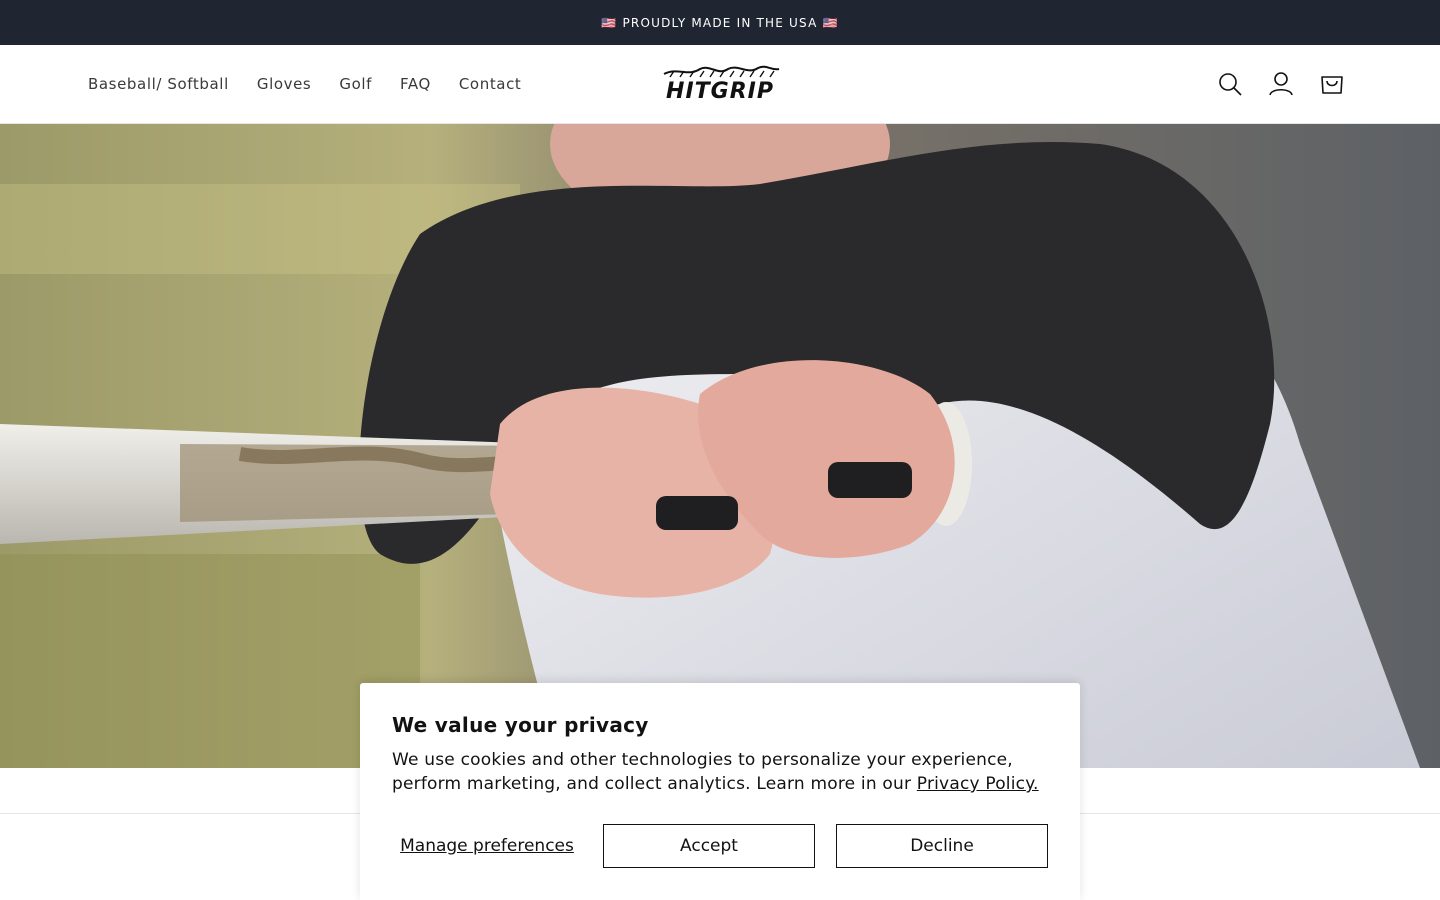 The width and height of the screenshot is (1440, 900). Describe the element at coordinates (709, 846) in the screenshot. I see `accept-button: Accept` at that location.